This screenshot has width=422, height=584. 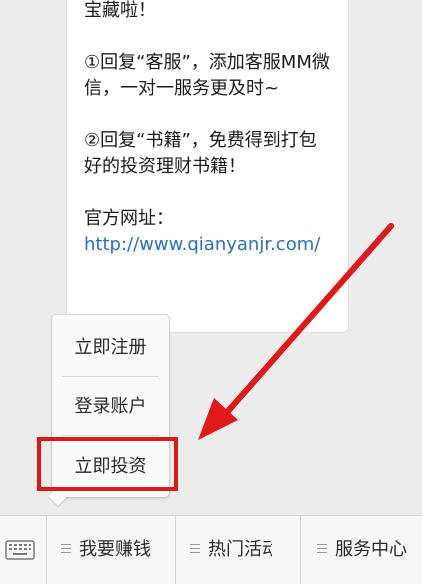 What do you see at coordinates (107, 464) in the screenshot?
I see `annotation-highlight-box` at bounding box center [107, 464].